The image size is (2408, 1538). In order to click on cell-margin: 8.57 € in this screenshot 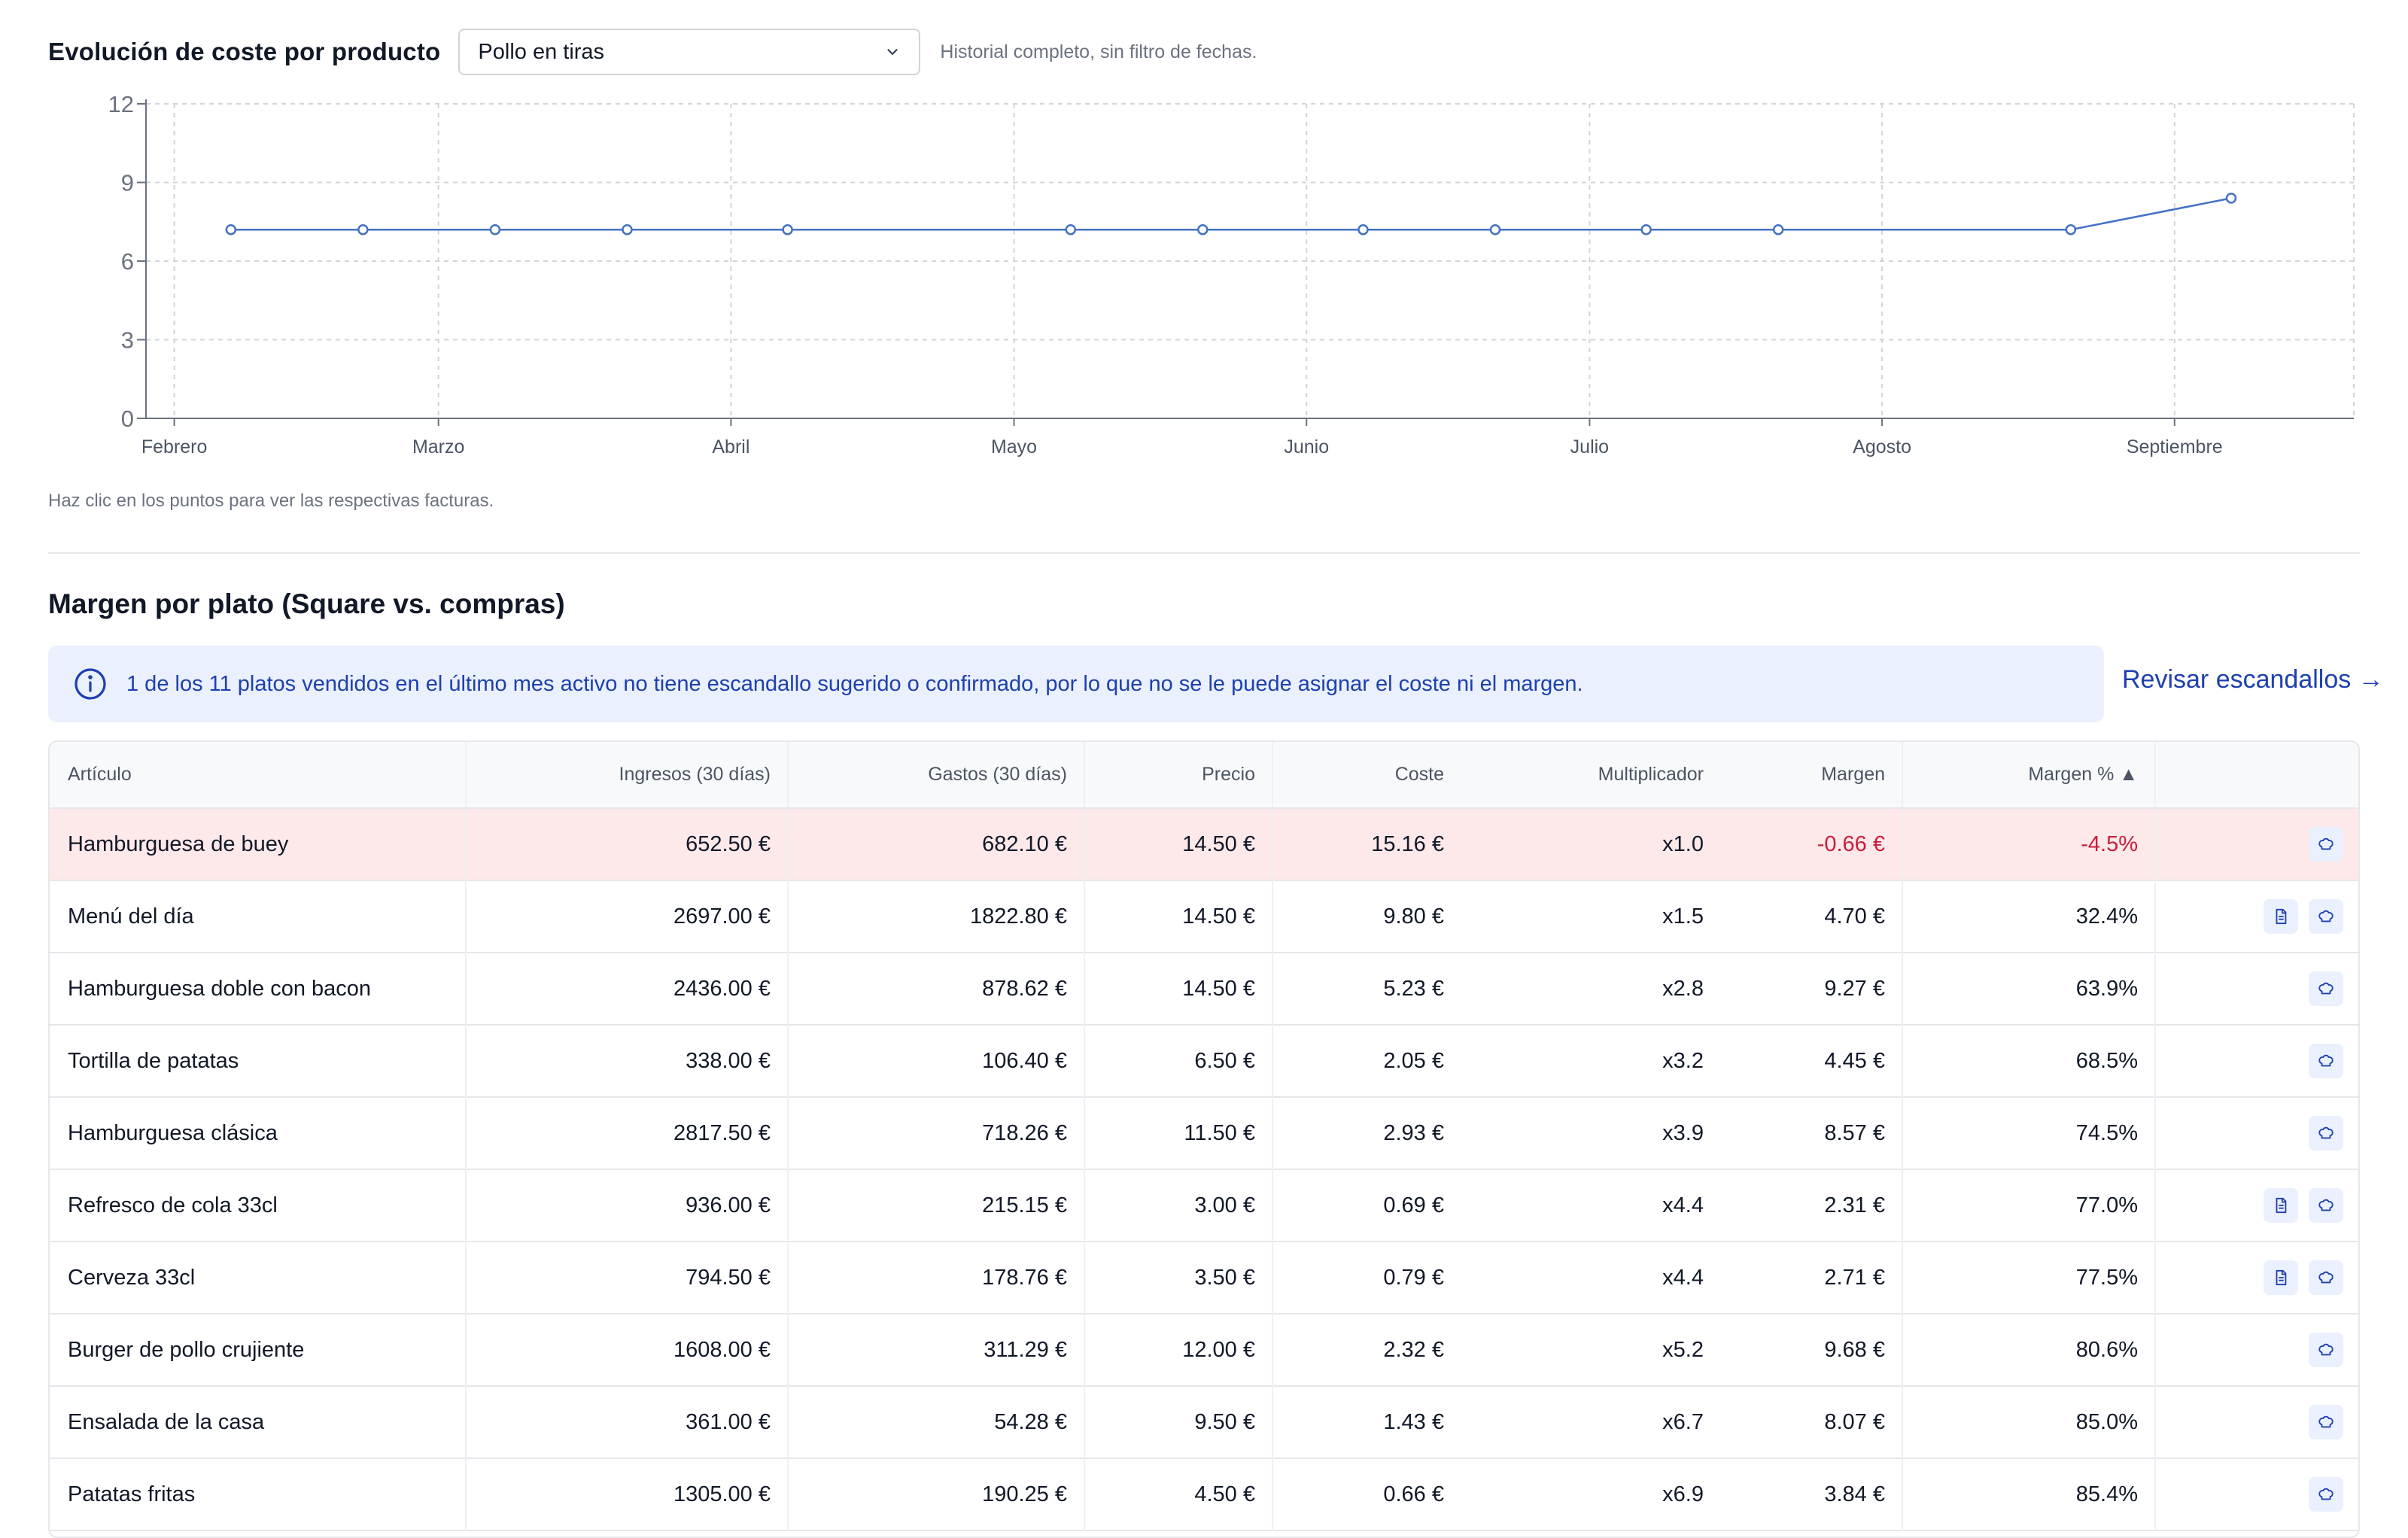, I will do `click(1811, 1133)`.